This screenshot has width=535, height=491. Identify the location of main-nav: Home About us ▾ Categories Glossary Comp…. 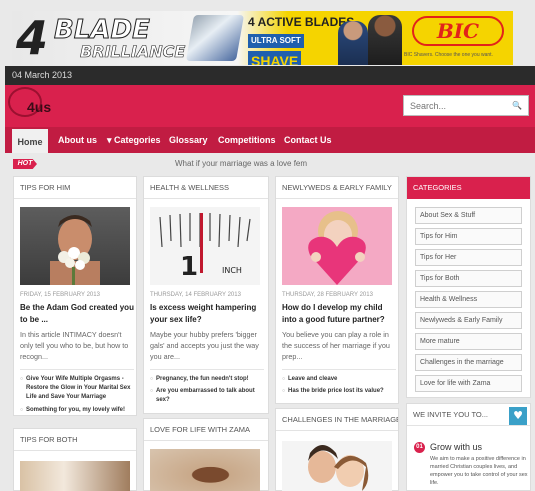
(270, 140).